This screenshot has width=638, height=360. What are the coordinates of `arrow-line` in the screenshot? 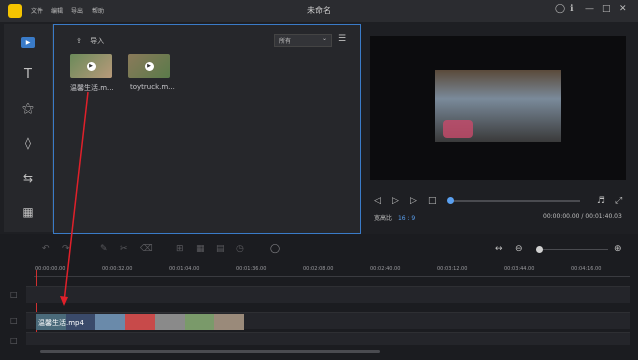 It's located at (76, 197).